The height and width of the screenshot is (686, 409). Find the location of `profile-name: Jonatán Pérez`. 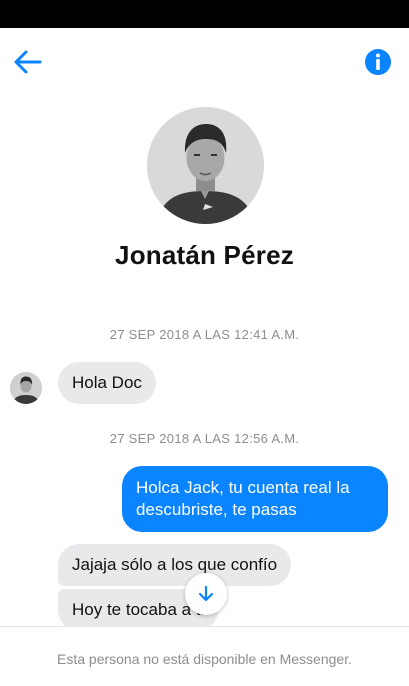

profile-name: Jonatán Pérez is located at coordinates (204, 255).